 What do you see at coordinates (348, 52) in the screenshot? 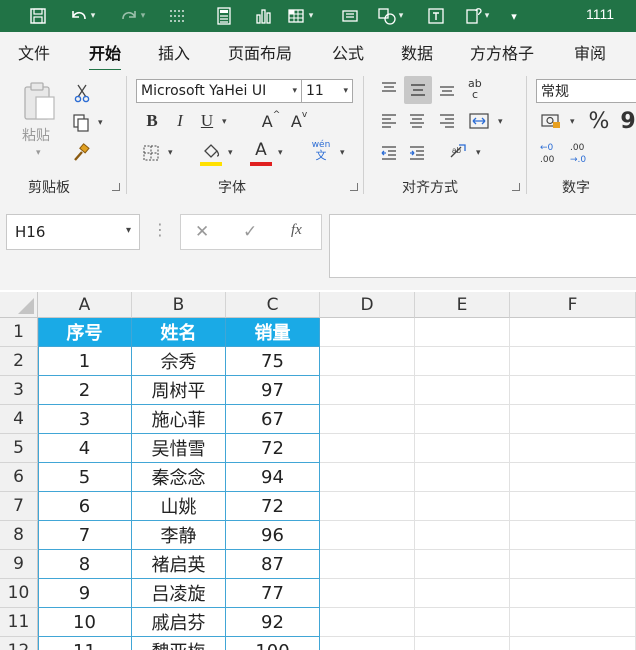
I see `tab-formulas: 公式` at bounding box center [348, 52].